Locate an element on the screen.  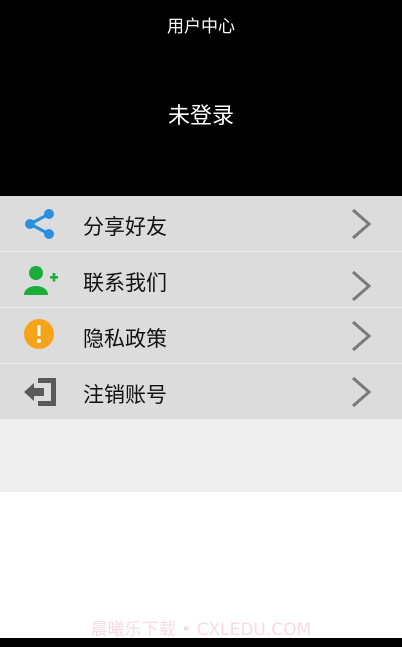
menu-spacer is located at coordinates (201, 456).